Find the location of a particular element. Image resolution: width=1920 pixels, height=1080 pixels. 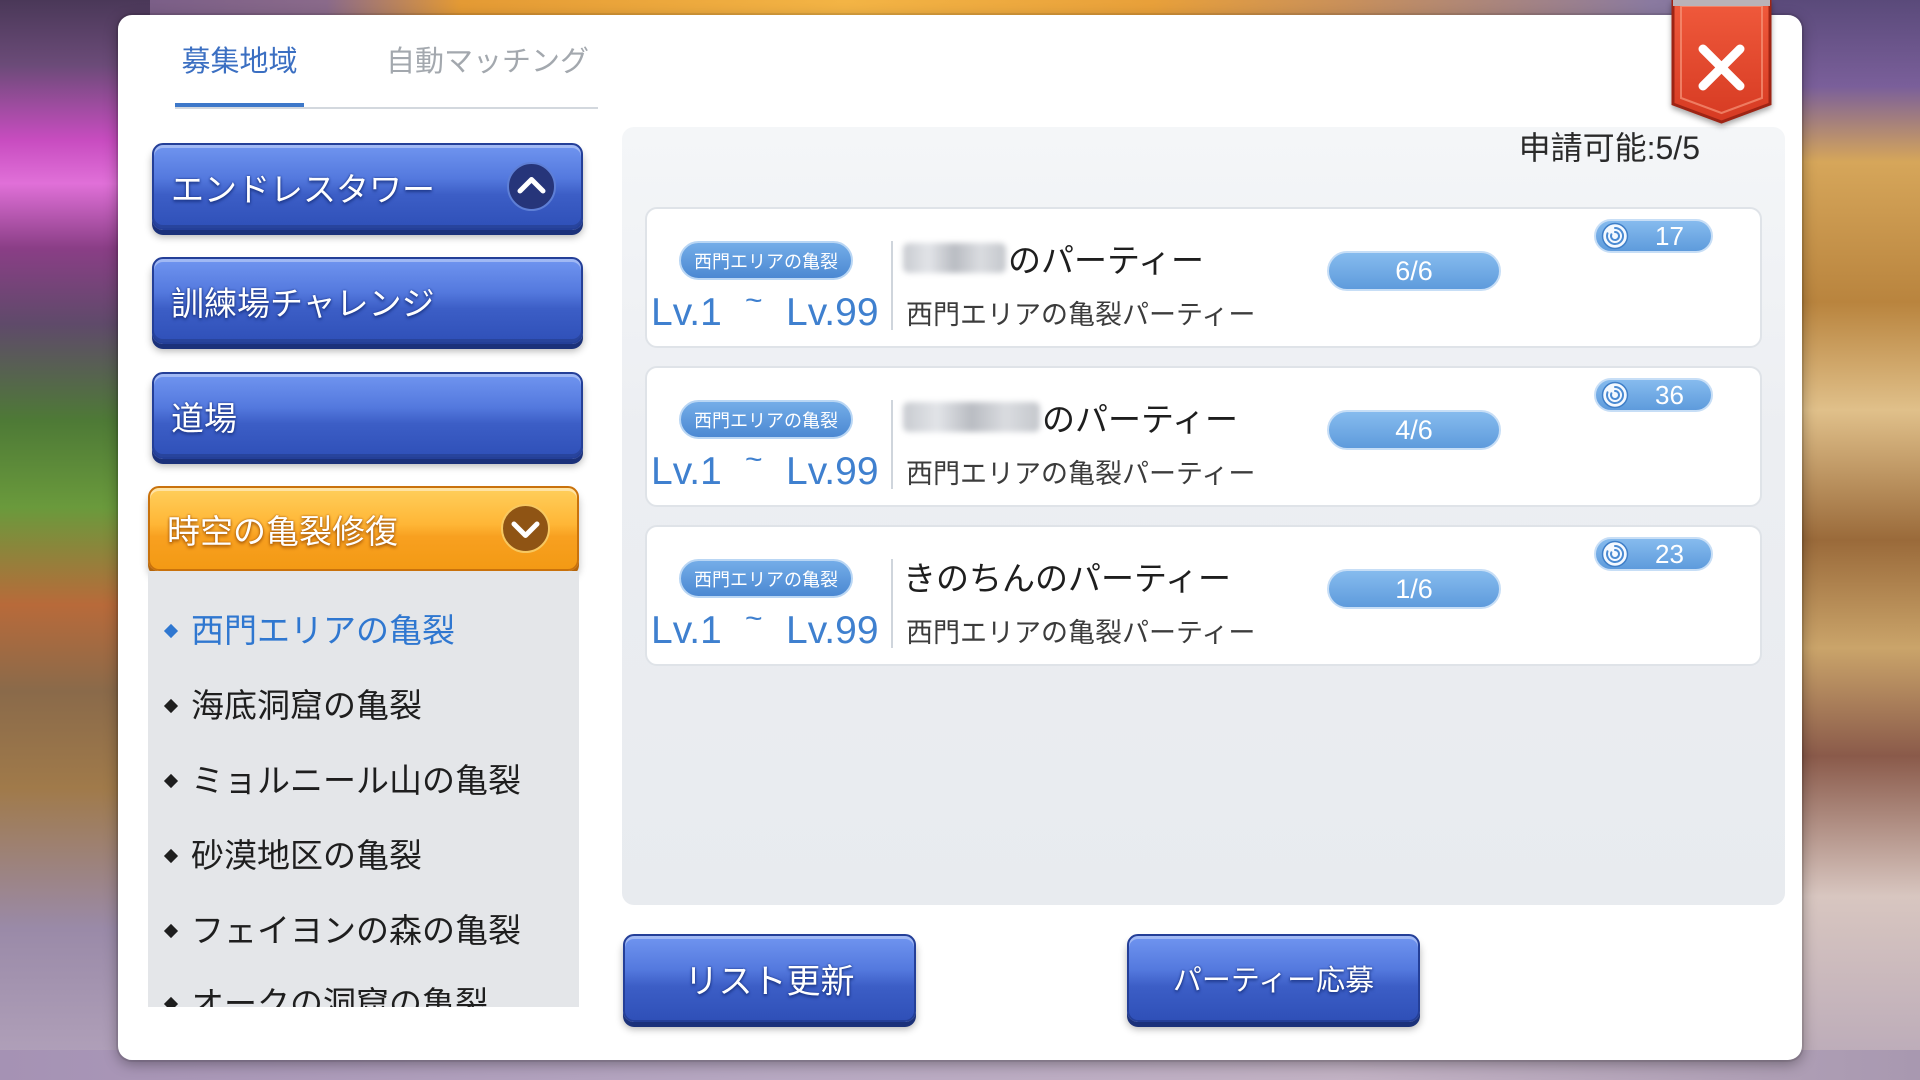

member-count: 6/6 is located at coordinates (1414, 271).